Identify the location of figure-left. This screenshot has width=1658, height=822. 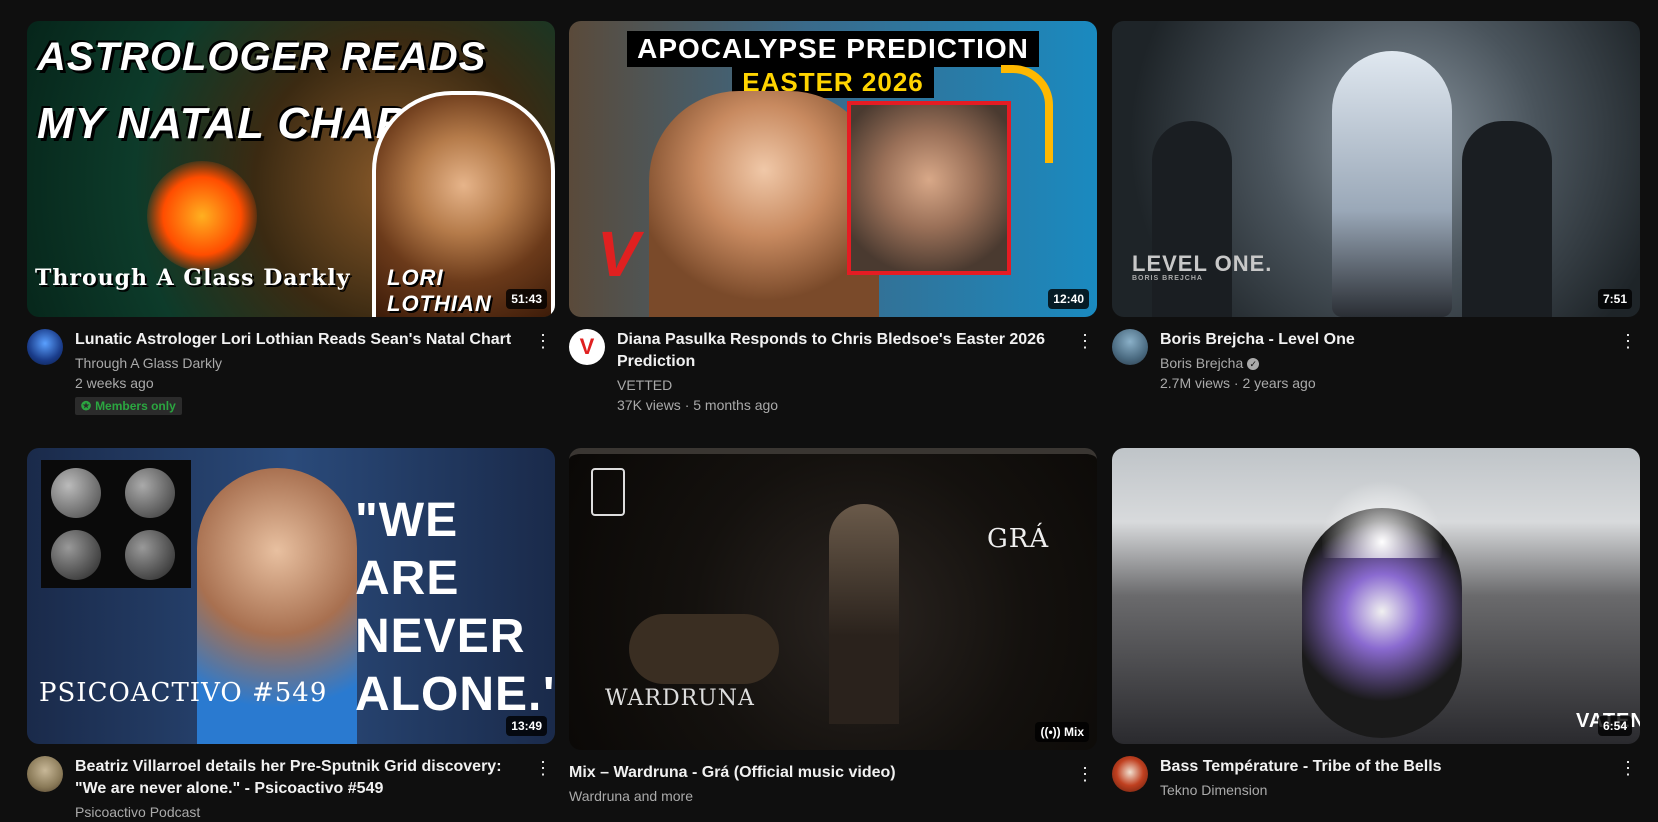
(1192, 219).